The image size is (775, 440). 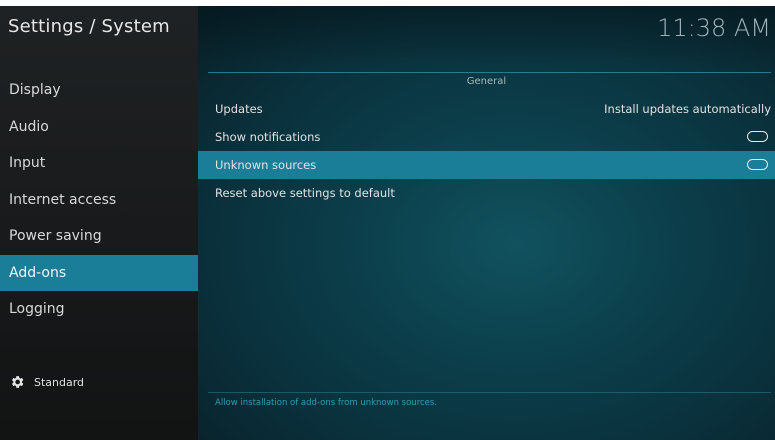 I want to click on group-title: General, so click(x=486, y=81).